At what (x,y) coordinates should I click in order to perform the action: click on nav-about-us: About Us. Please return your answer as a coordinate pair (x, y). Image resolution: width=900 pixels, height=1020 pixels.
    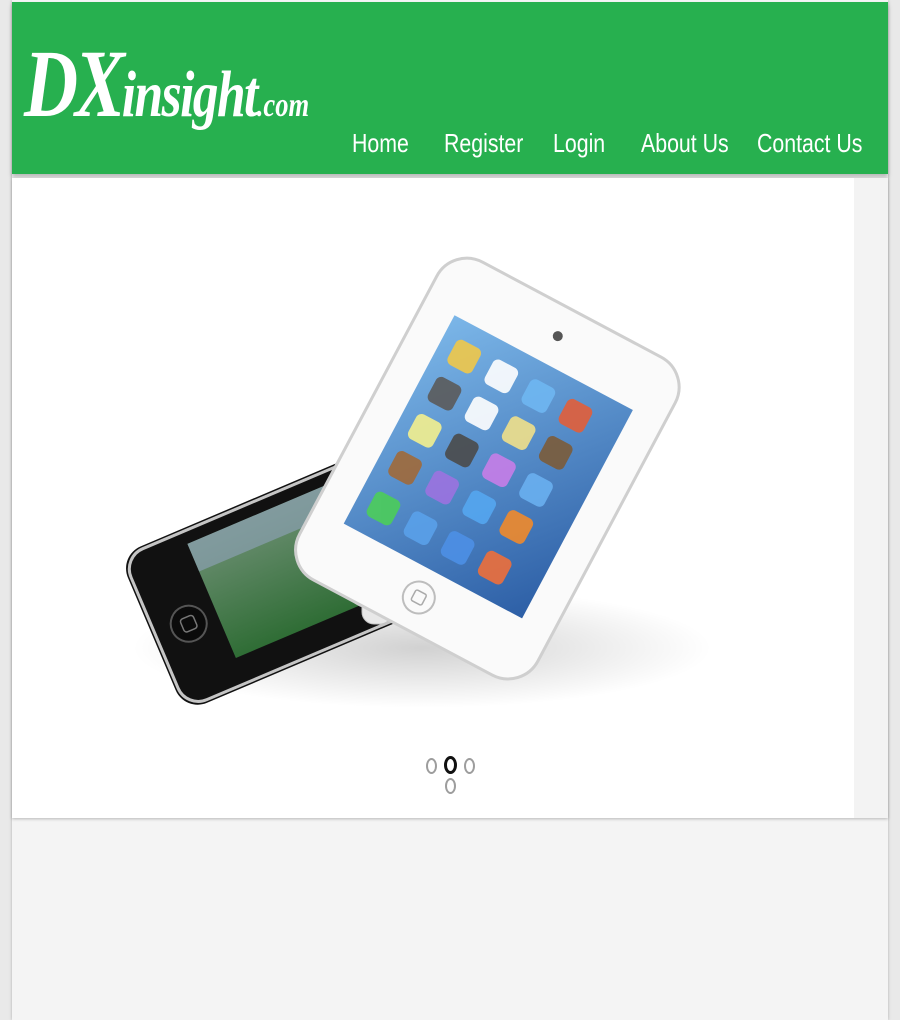
    Looking at the image, I should click on (685, 143).